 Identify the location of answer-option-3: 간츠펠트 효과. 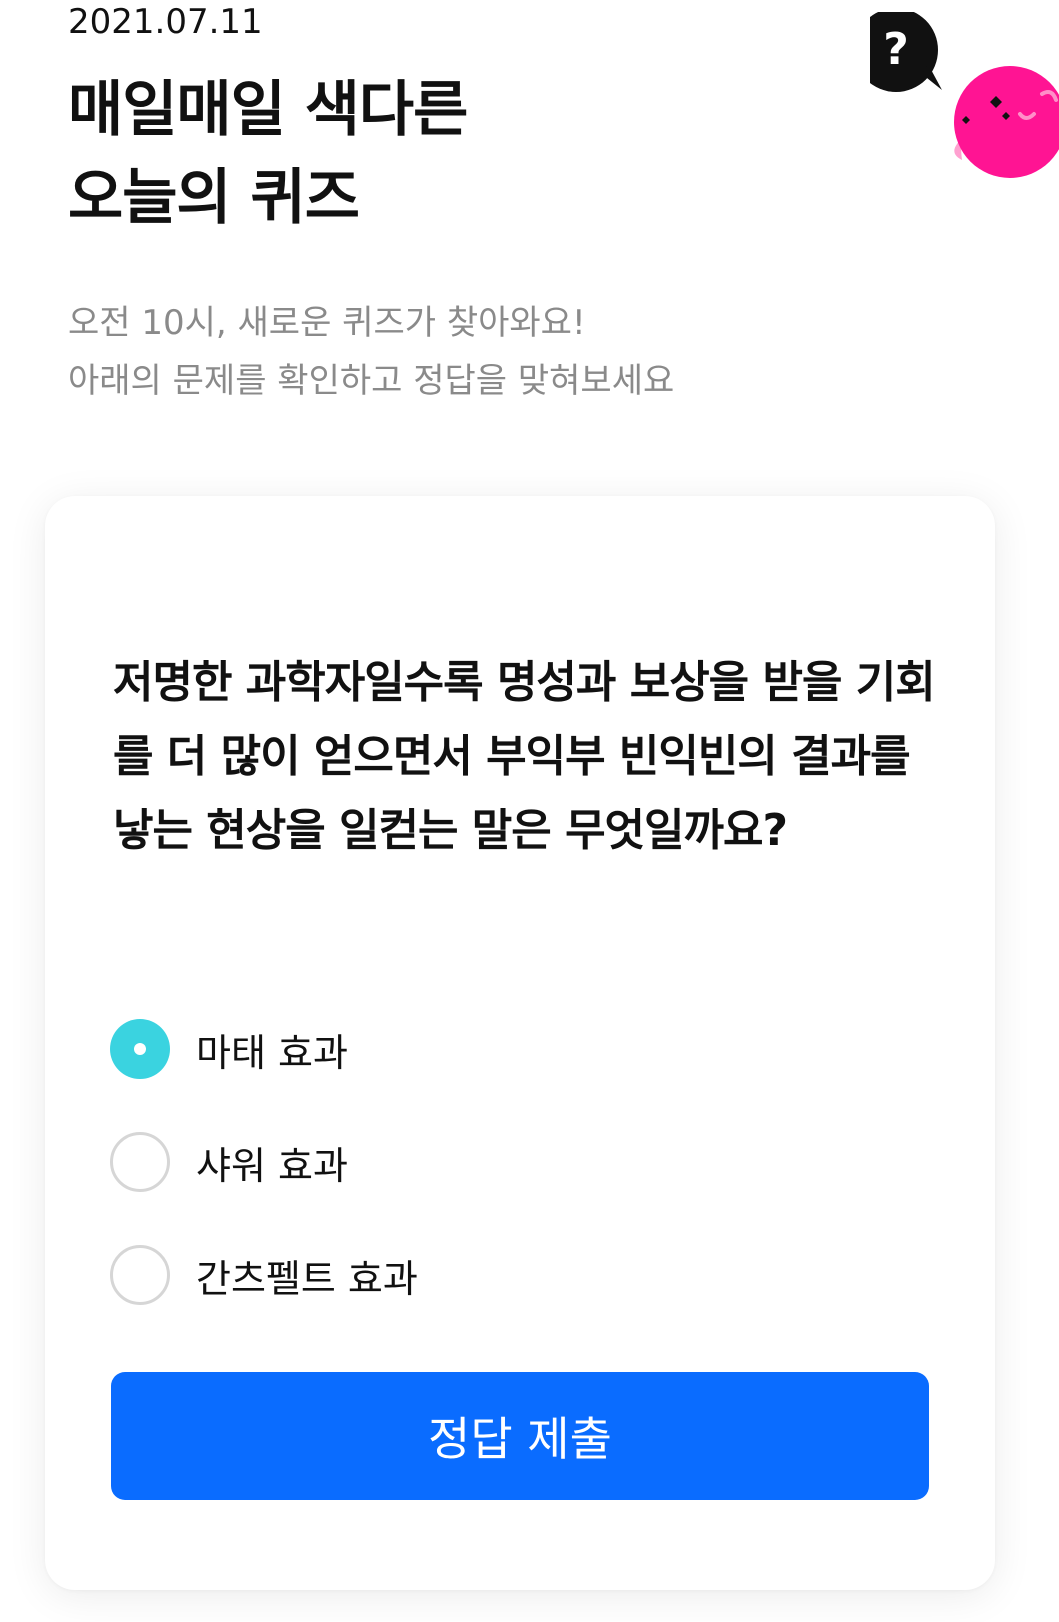
(510, 1275).